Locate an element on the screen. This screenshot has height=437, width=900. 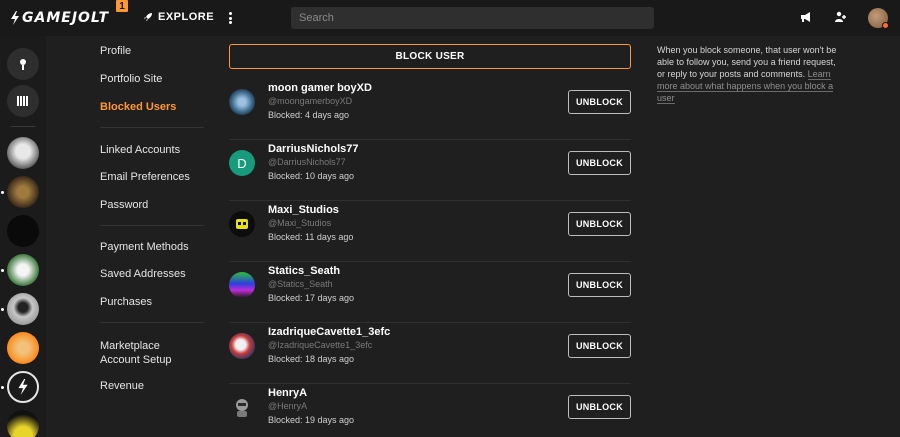
search-input is located at coordinates (472, 18).